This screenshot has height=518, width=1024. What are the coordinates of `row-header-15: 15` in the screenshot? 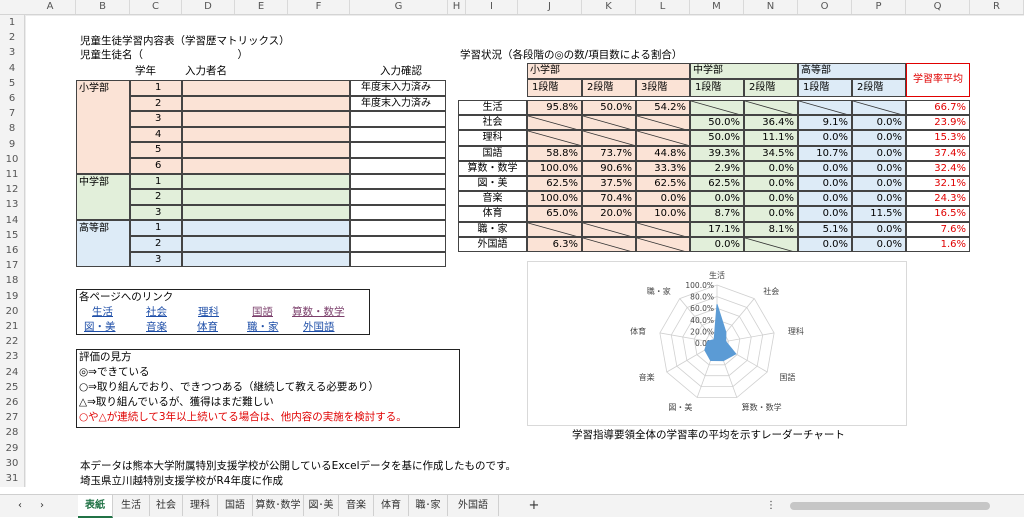 It's located at (12, 235).